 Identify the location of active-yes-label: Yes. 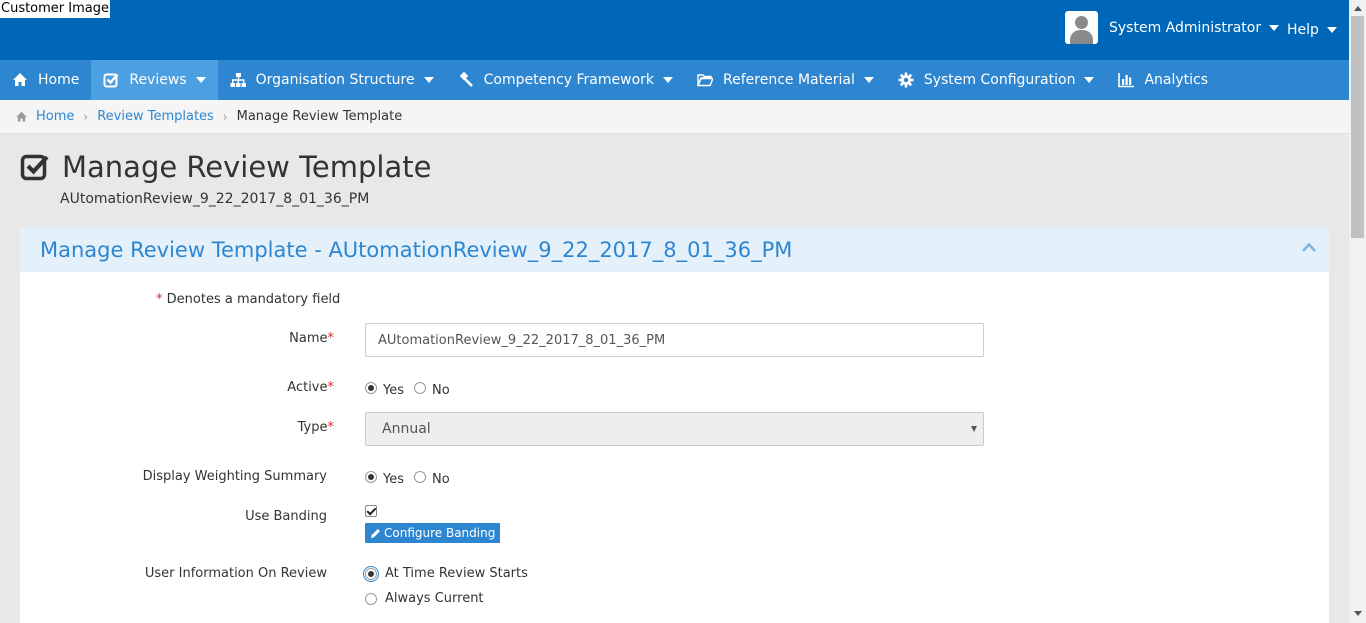
(393, 390).